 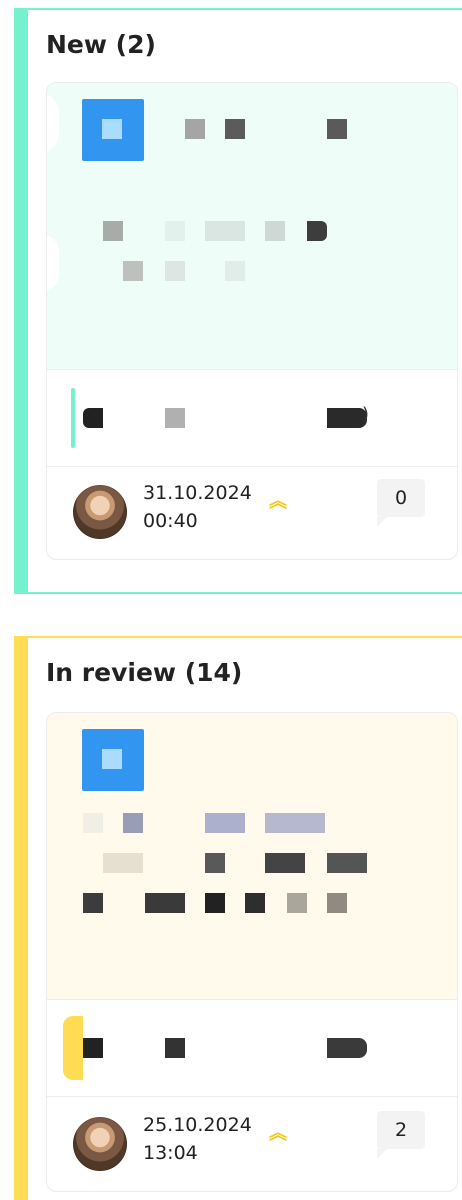 What do you see at coordinates (401, 1135) in the screenshot?
I see `comment-count: 2` at bounding box center [401, 1135].